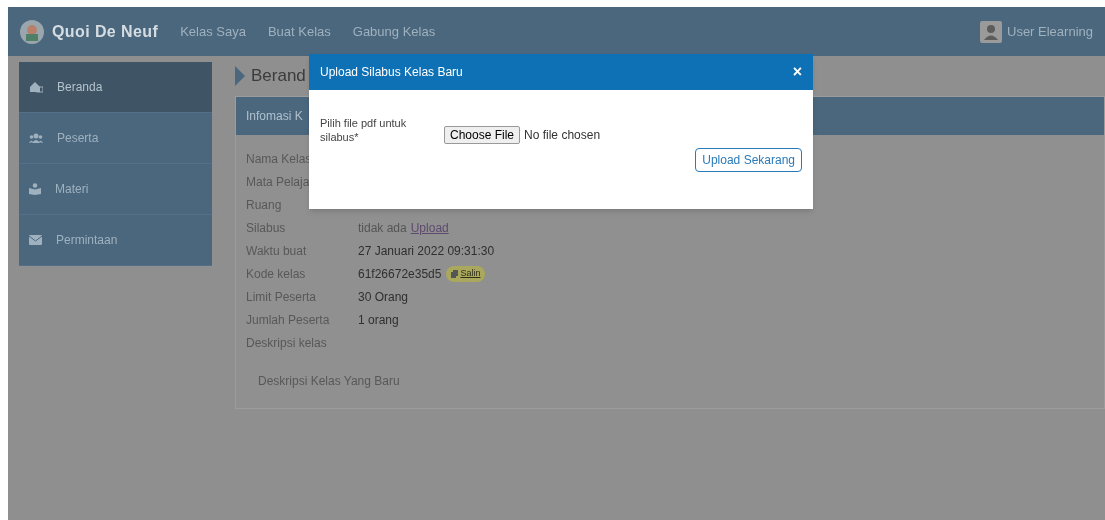  I want to click on info-label: Kode kelas, so click(276, 274).